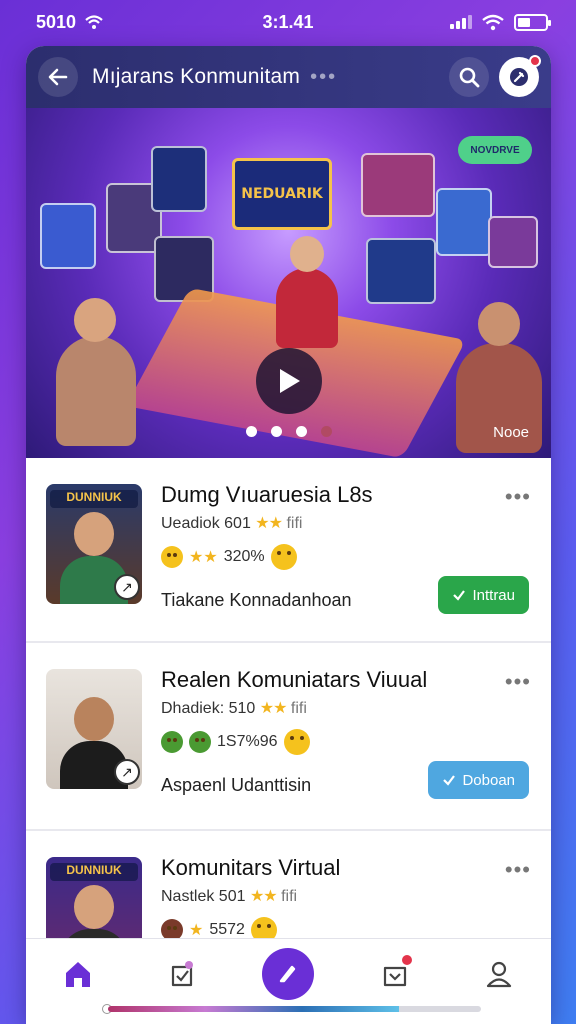 The image size is (576, 1024). What do you see at coordinates (407, 959) in the screenshot?
I see `inbox-badge` at bounding box center [407, 959].